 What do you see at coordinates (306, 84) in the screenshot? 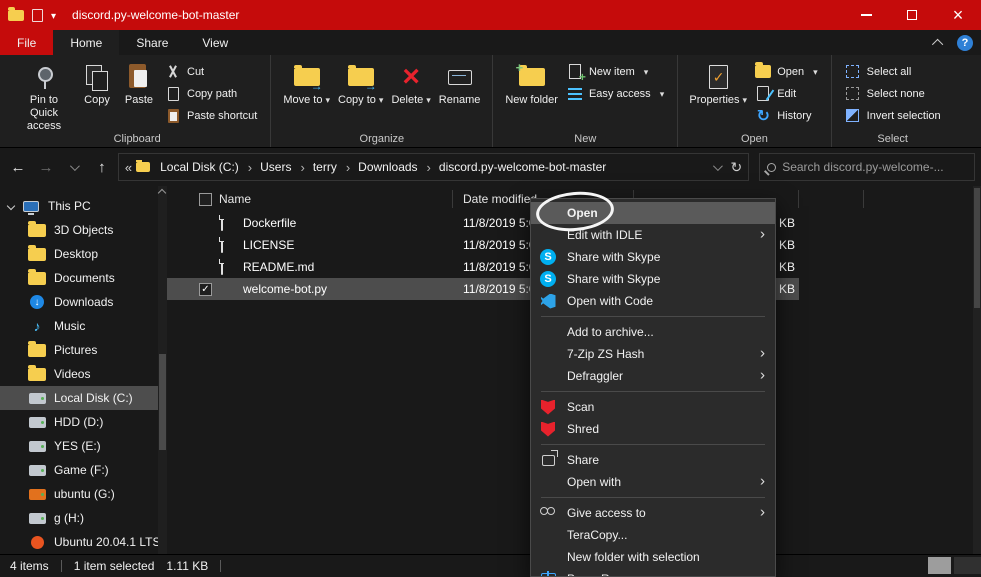
I see `move-to-button: Move to` at bounding box center [306, 84].